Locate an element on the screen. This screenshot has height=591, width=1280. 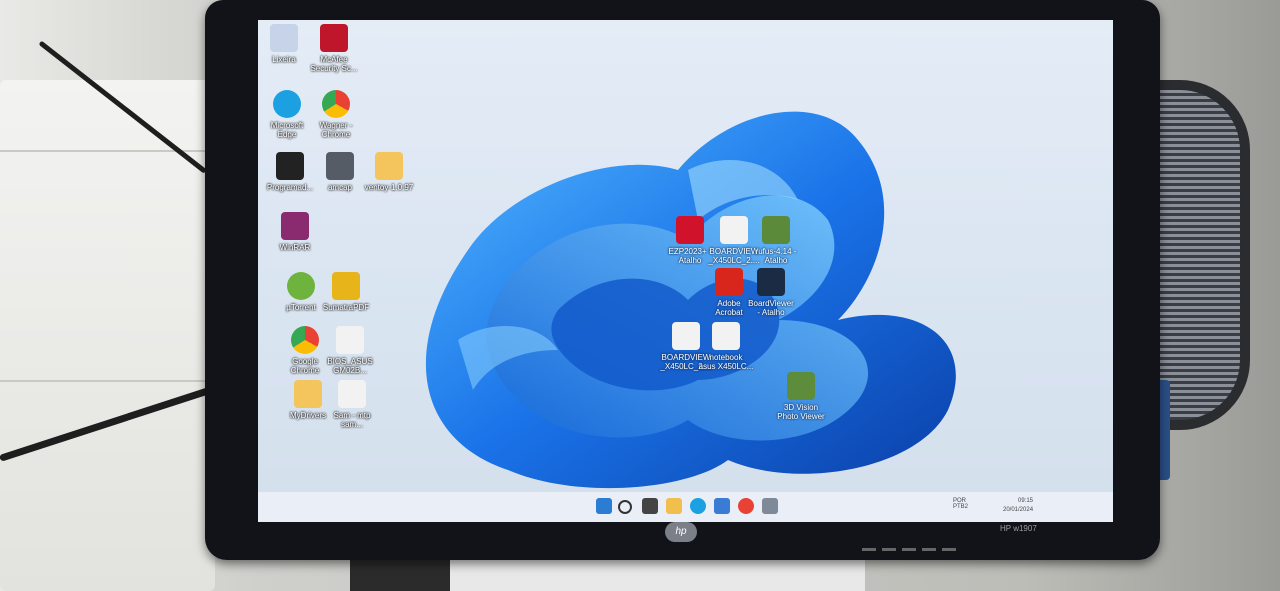
rufus-usb-icon is located at coordinates (776, 230).